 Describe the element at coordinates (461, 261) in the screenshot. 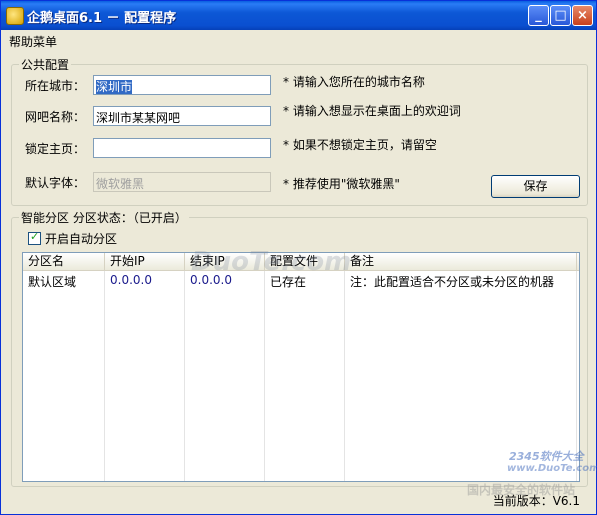

I see `col-header-remark: 备注` at that location.